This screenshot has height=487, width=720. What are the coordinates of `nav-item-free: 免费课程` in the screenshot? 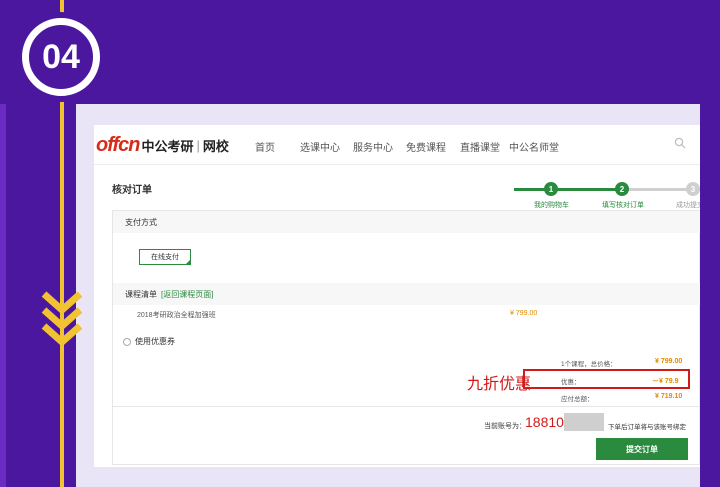 It's located at (426, 146).